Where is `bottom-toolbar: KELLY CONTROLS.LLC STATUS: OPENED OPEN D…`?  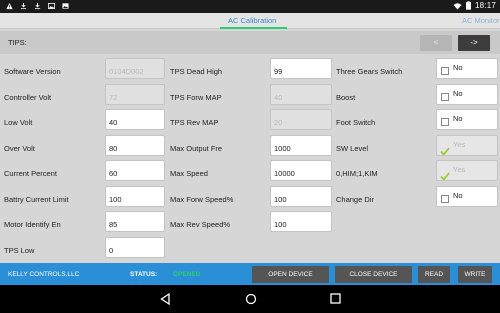
bottom-toolbar: KELLY CONTROLS.LLC STATUS: OPENED OPEN D… is located at coordinates (250, 274).